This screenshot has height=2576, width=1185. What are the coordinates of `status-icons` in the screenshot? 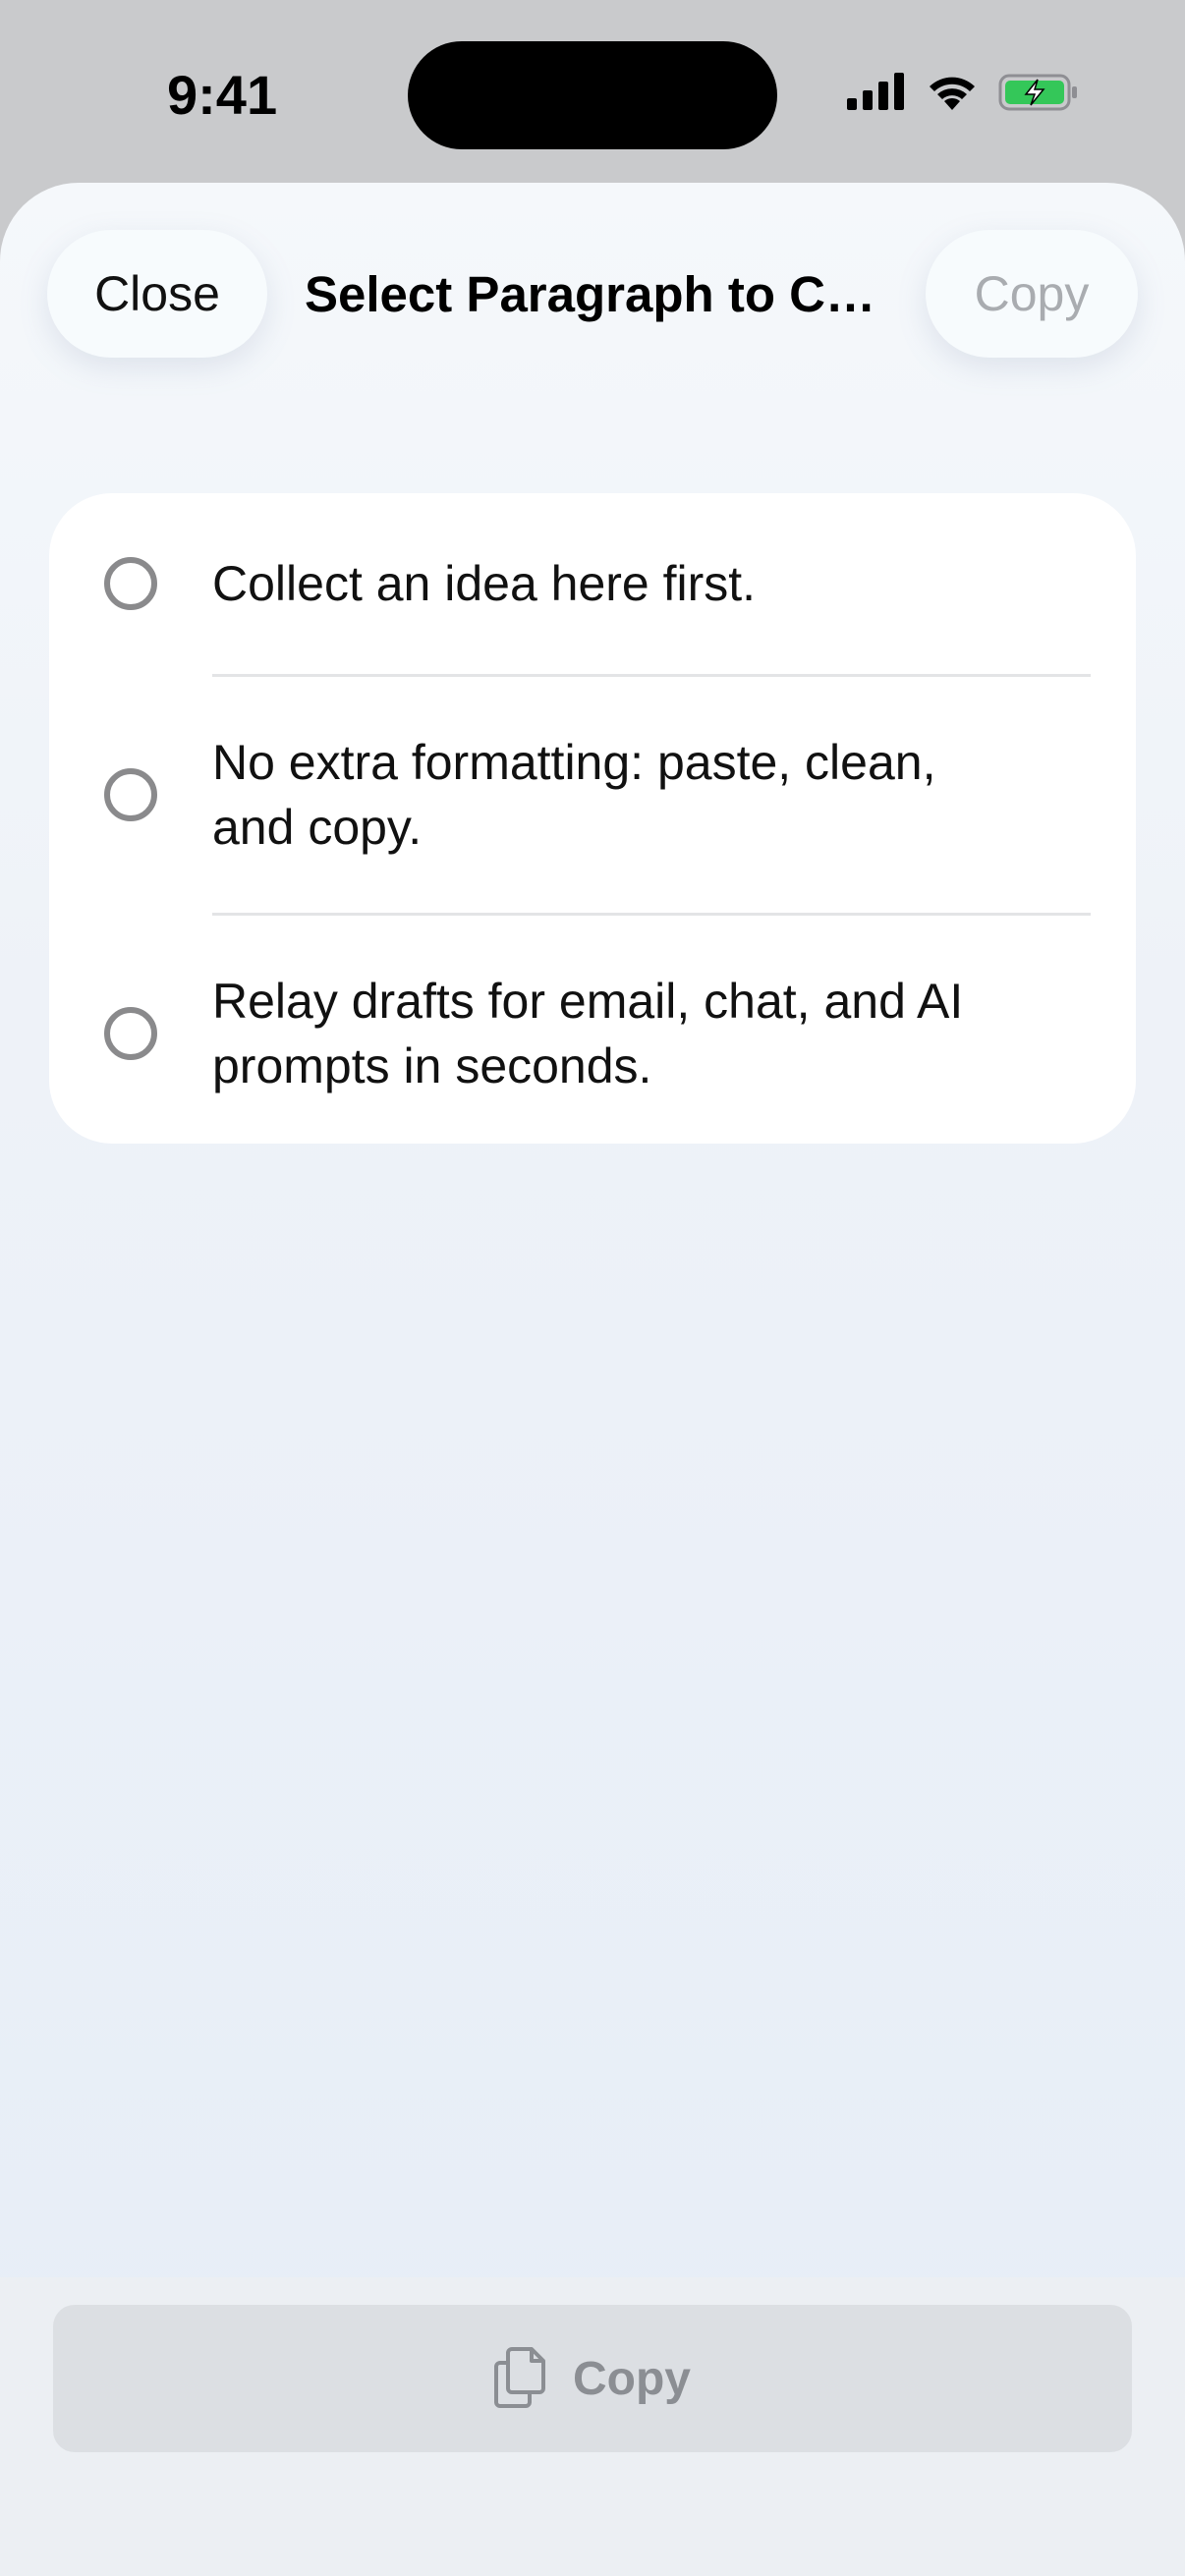 It's located at (963, 92).